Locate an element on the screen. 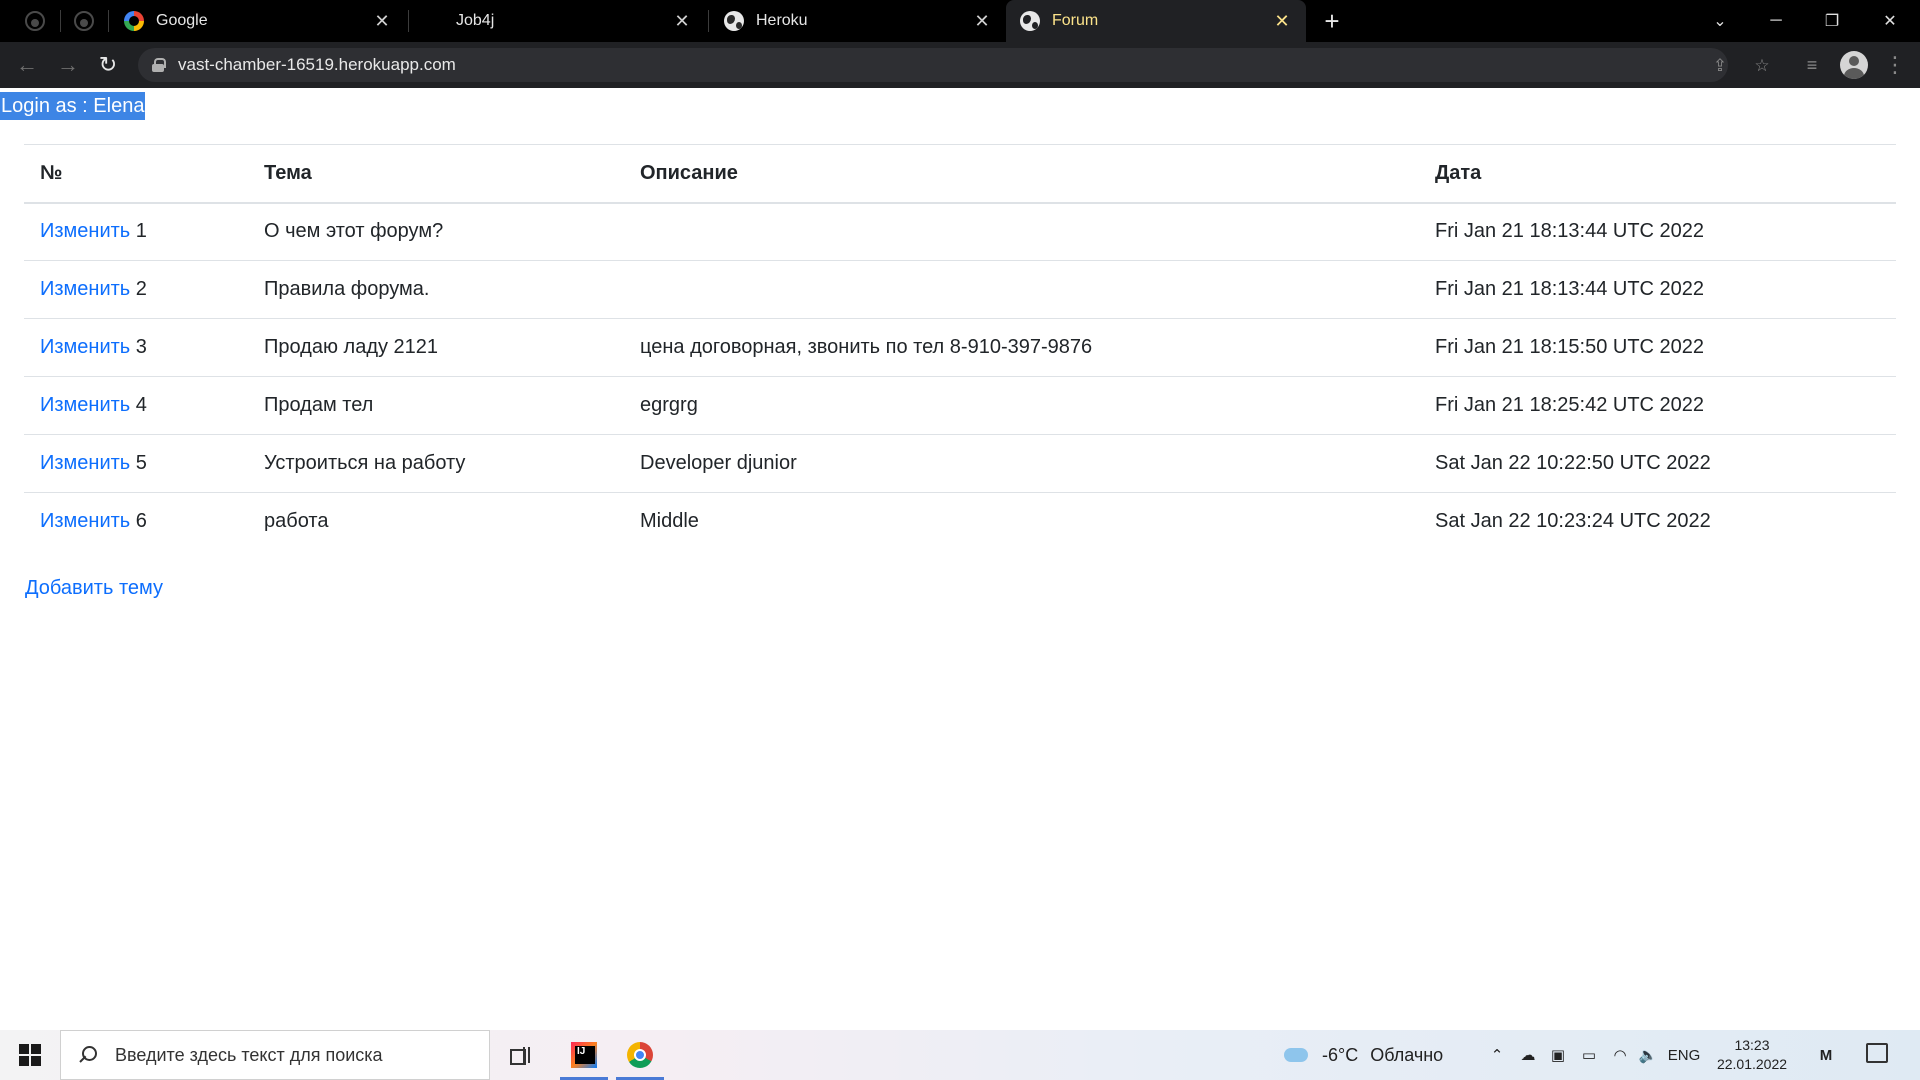 Image resolution: width=1920 pixels, height=1080 pixels. app-tray-icon: M is located at coordinates (1826, 1055).